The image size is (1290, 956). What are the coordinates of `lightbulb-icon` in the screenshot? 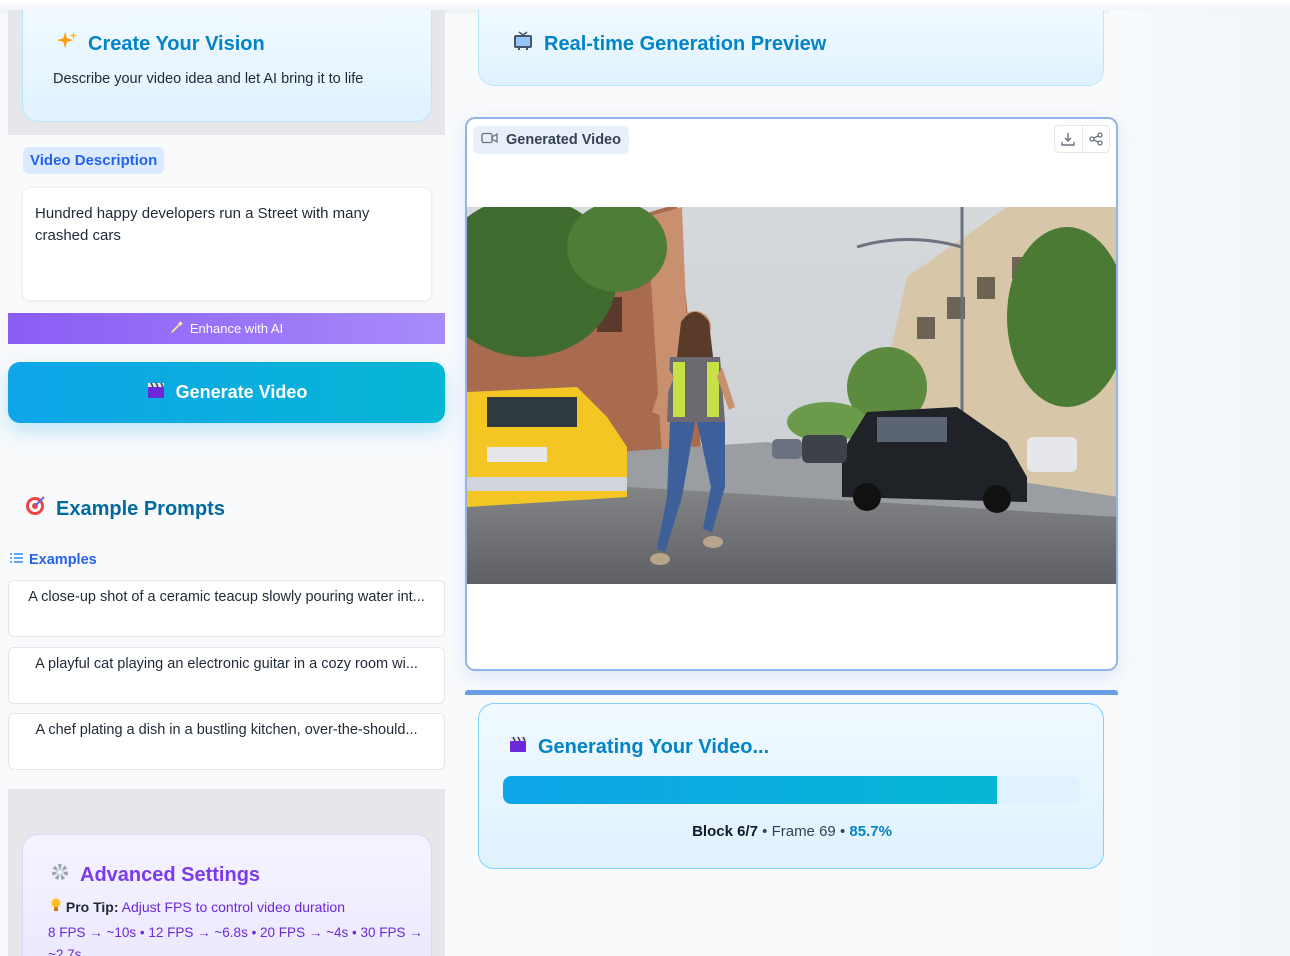 It's located at (58, 906).